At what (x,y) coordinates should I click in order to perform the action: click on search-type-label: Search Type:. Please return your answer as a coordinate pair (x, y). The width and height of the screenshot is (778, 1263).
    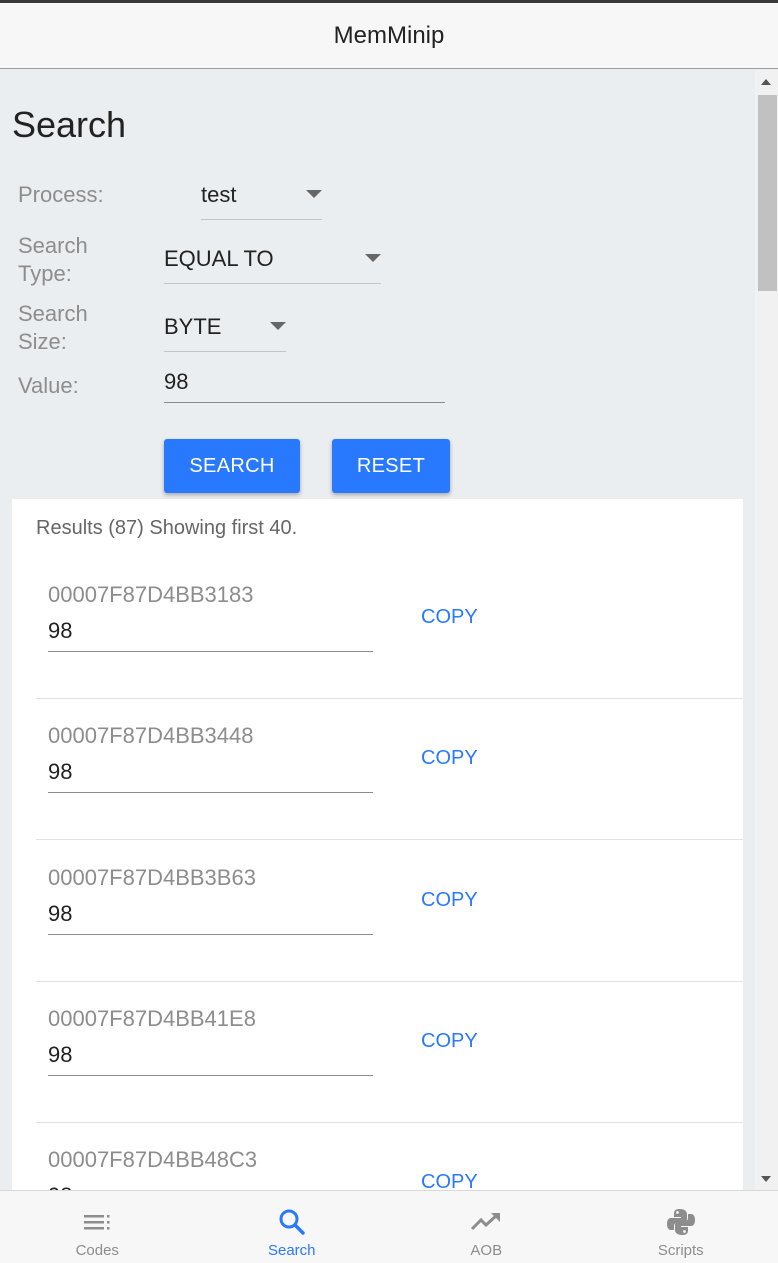
    Looking at the image, I should click on (53, 260).